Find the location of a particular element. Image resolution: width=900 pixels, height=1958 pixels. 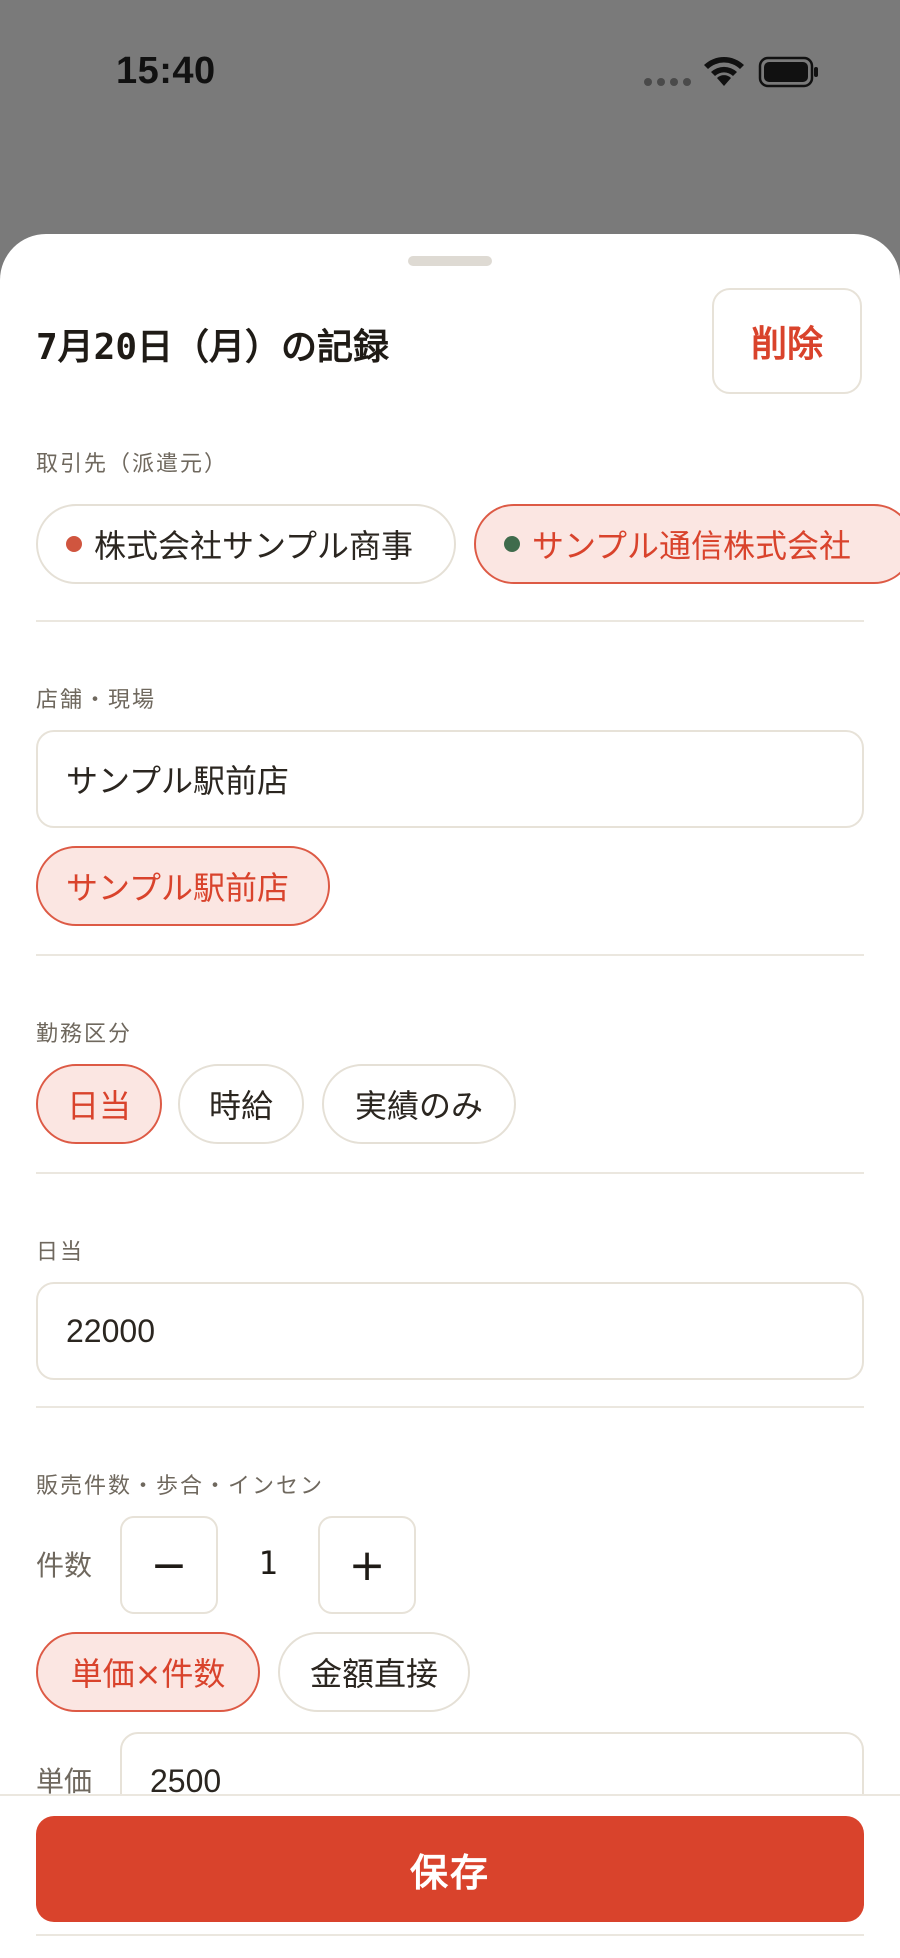

footer: 保存 is located at coordinates (450, 1876).